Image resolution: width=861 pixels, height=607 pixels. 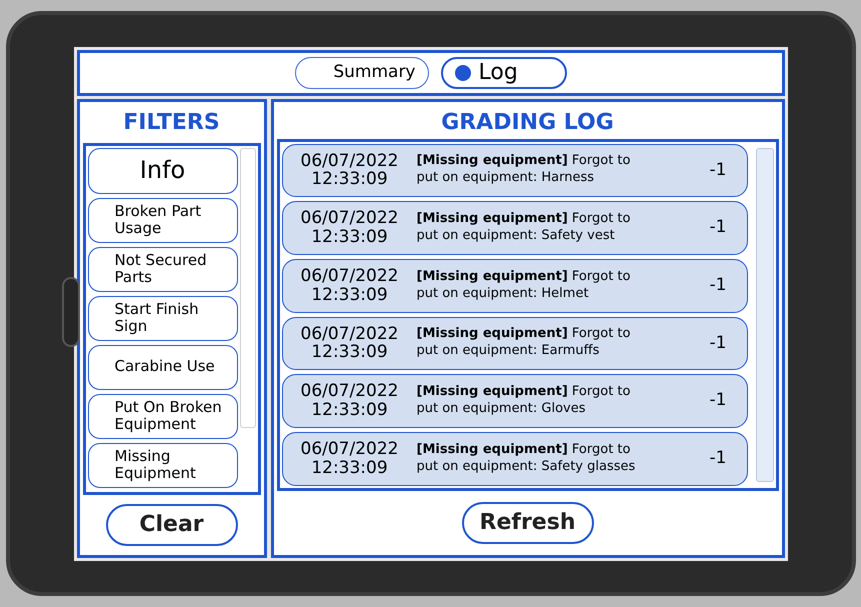 I want to click on filter-item: Not Secured Parts, so click(x=163, y=269).